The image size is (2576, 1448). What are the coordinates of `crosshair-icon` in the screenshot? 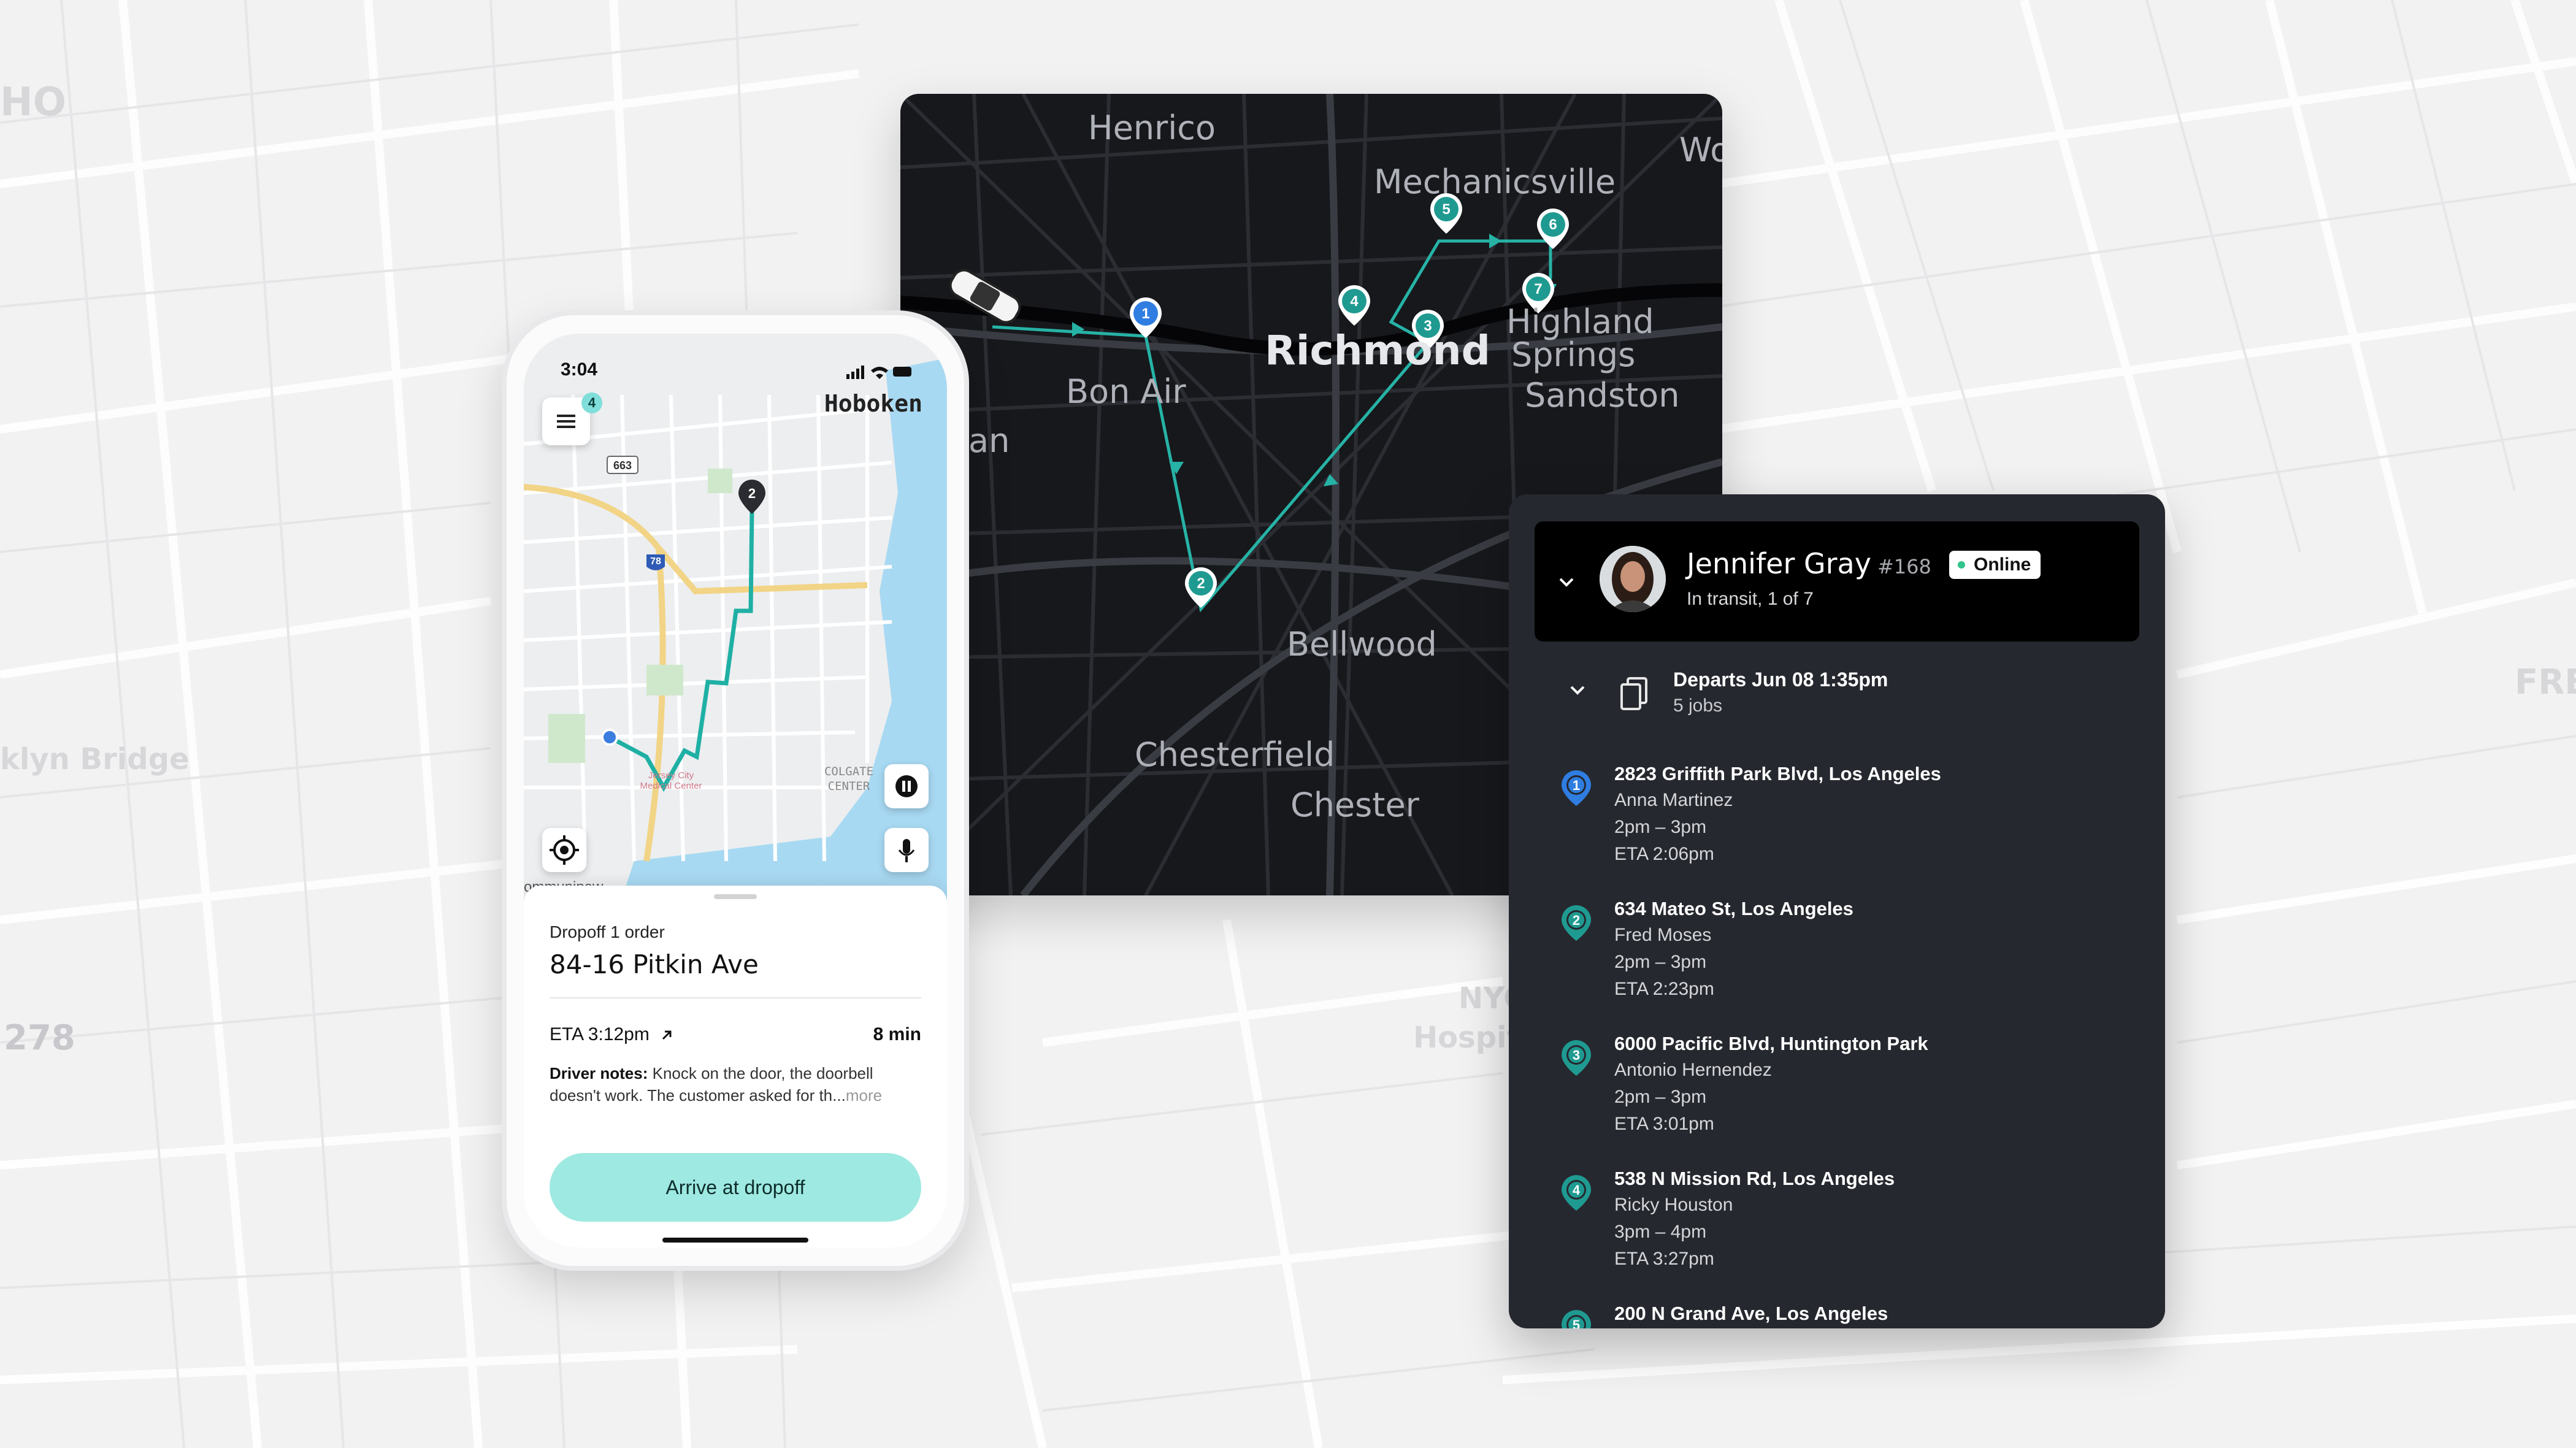 It's located at (564, 850).